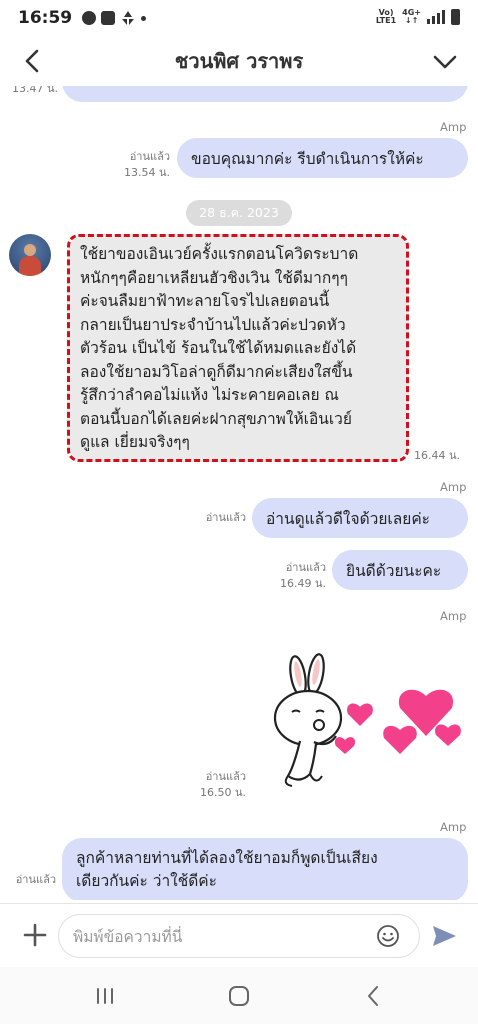 The width and height of the screenshot is (478, 1024). Describe the element at coordinates (388, 936) in the screenshot. I see `emoji-icon` at that location.